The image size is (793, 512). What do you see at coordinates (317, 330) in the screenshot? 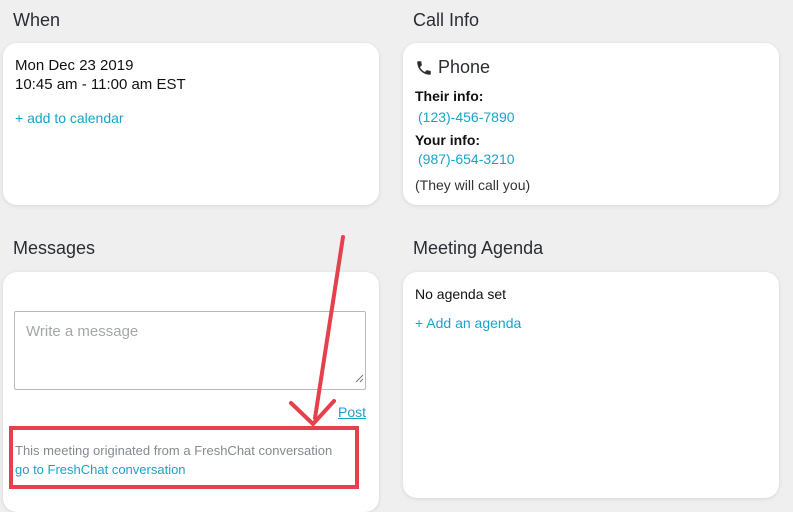
I see `annotation-arrow` at bounding box center [317, 330].